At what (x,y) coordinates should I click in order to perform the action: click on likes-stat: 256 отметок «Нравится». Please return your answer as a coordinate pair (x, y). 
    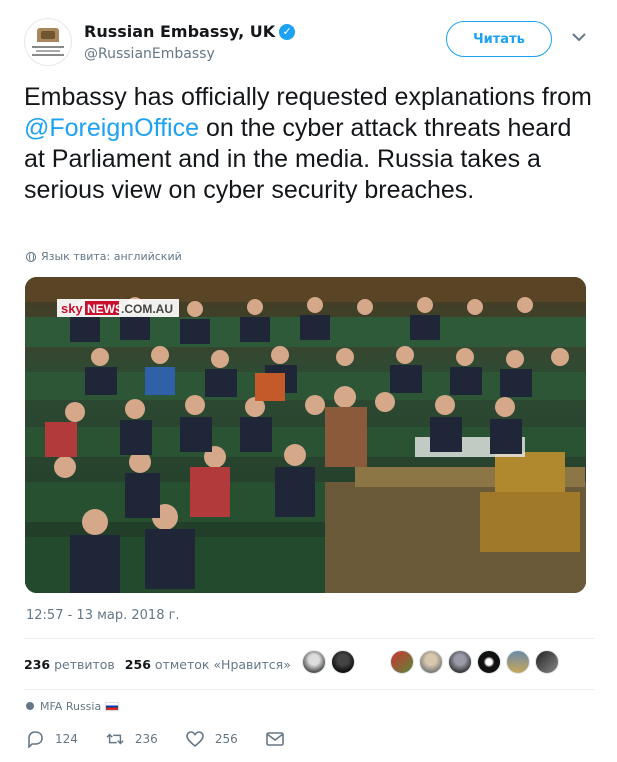
    Looking at the image, I should click on (208, 664).